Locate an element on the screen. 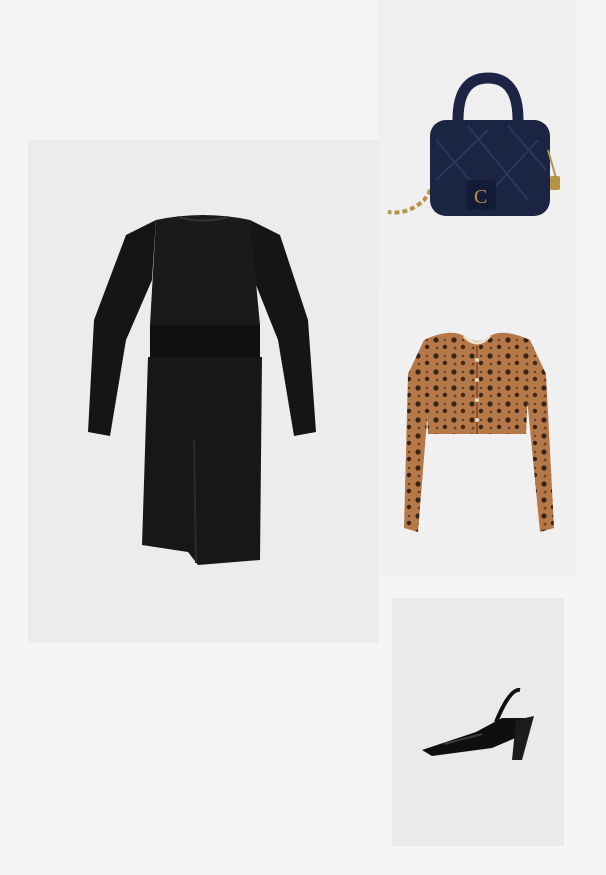 The width and height of the screenshot is (606, 875). svg-text: C is located at coordinates (480, 197).